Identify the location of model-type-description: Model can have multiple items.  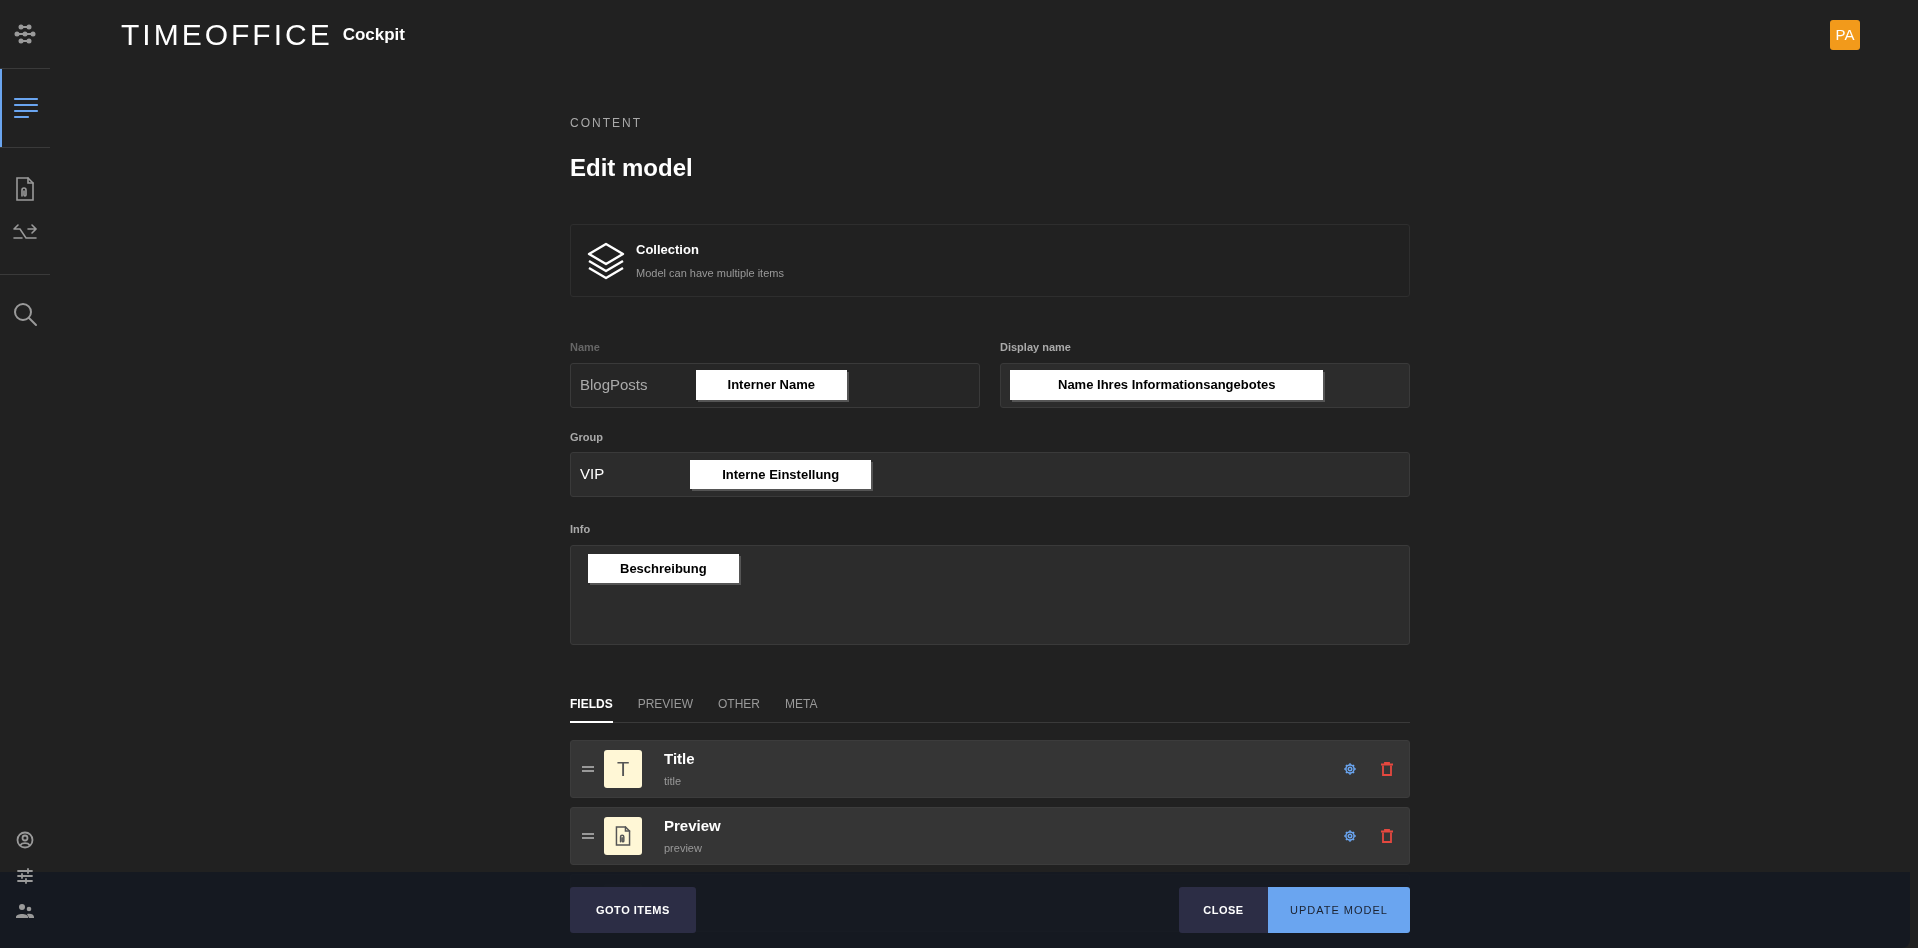
(710, 273).